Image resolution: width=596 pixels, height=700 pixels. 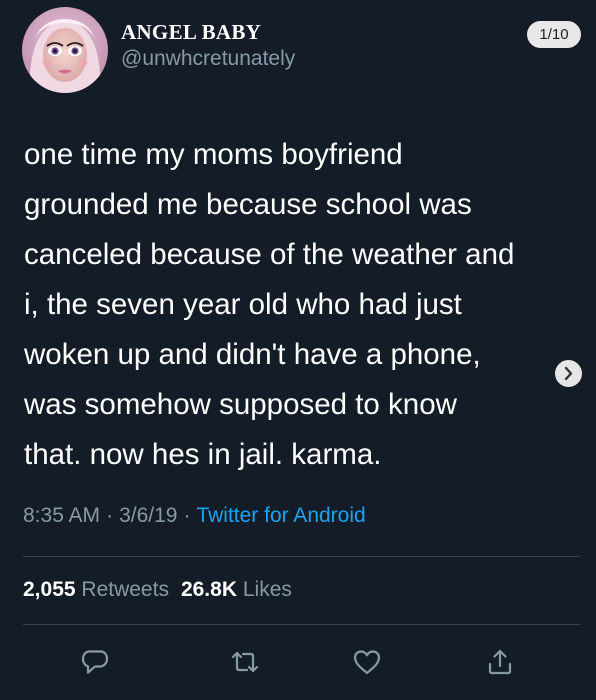 What do you see at coordinates (125, 589) in the screenshot?
I see `retweets-label: Retweets` at bounding box center [125, 589].